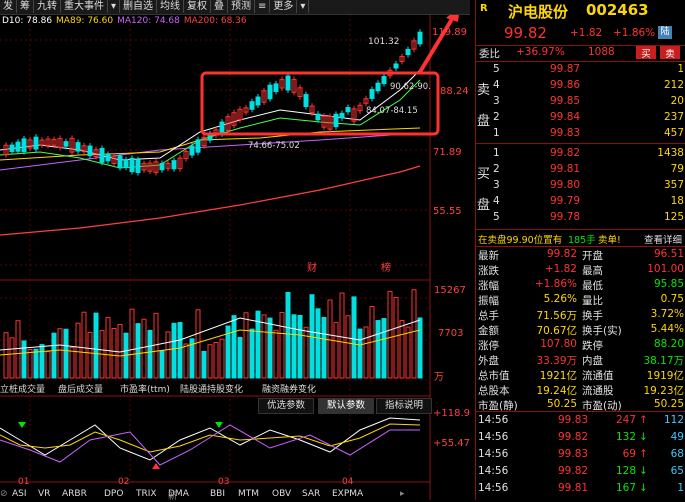 This screenshot has height=502, width=685. I want to click on indicator-tab: OBV, so click(281, 494).